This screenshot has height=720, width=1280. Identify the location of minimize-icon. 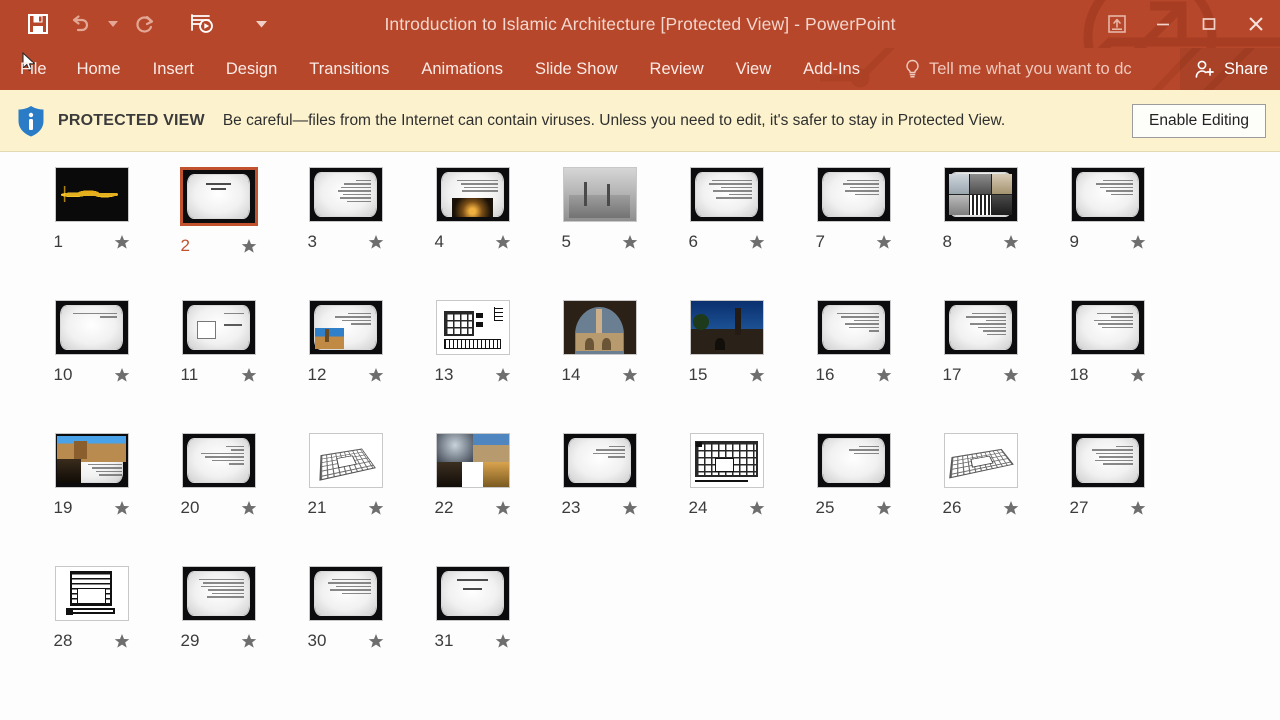
(1163, 24).